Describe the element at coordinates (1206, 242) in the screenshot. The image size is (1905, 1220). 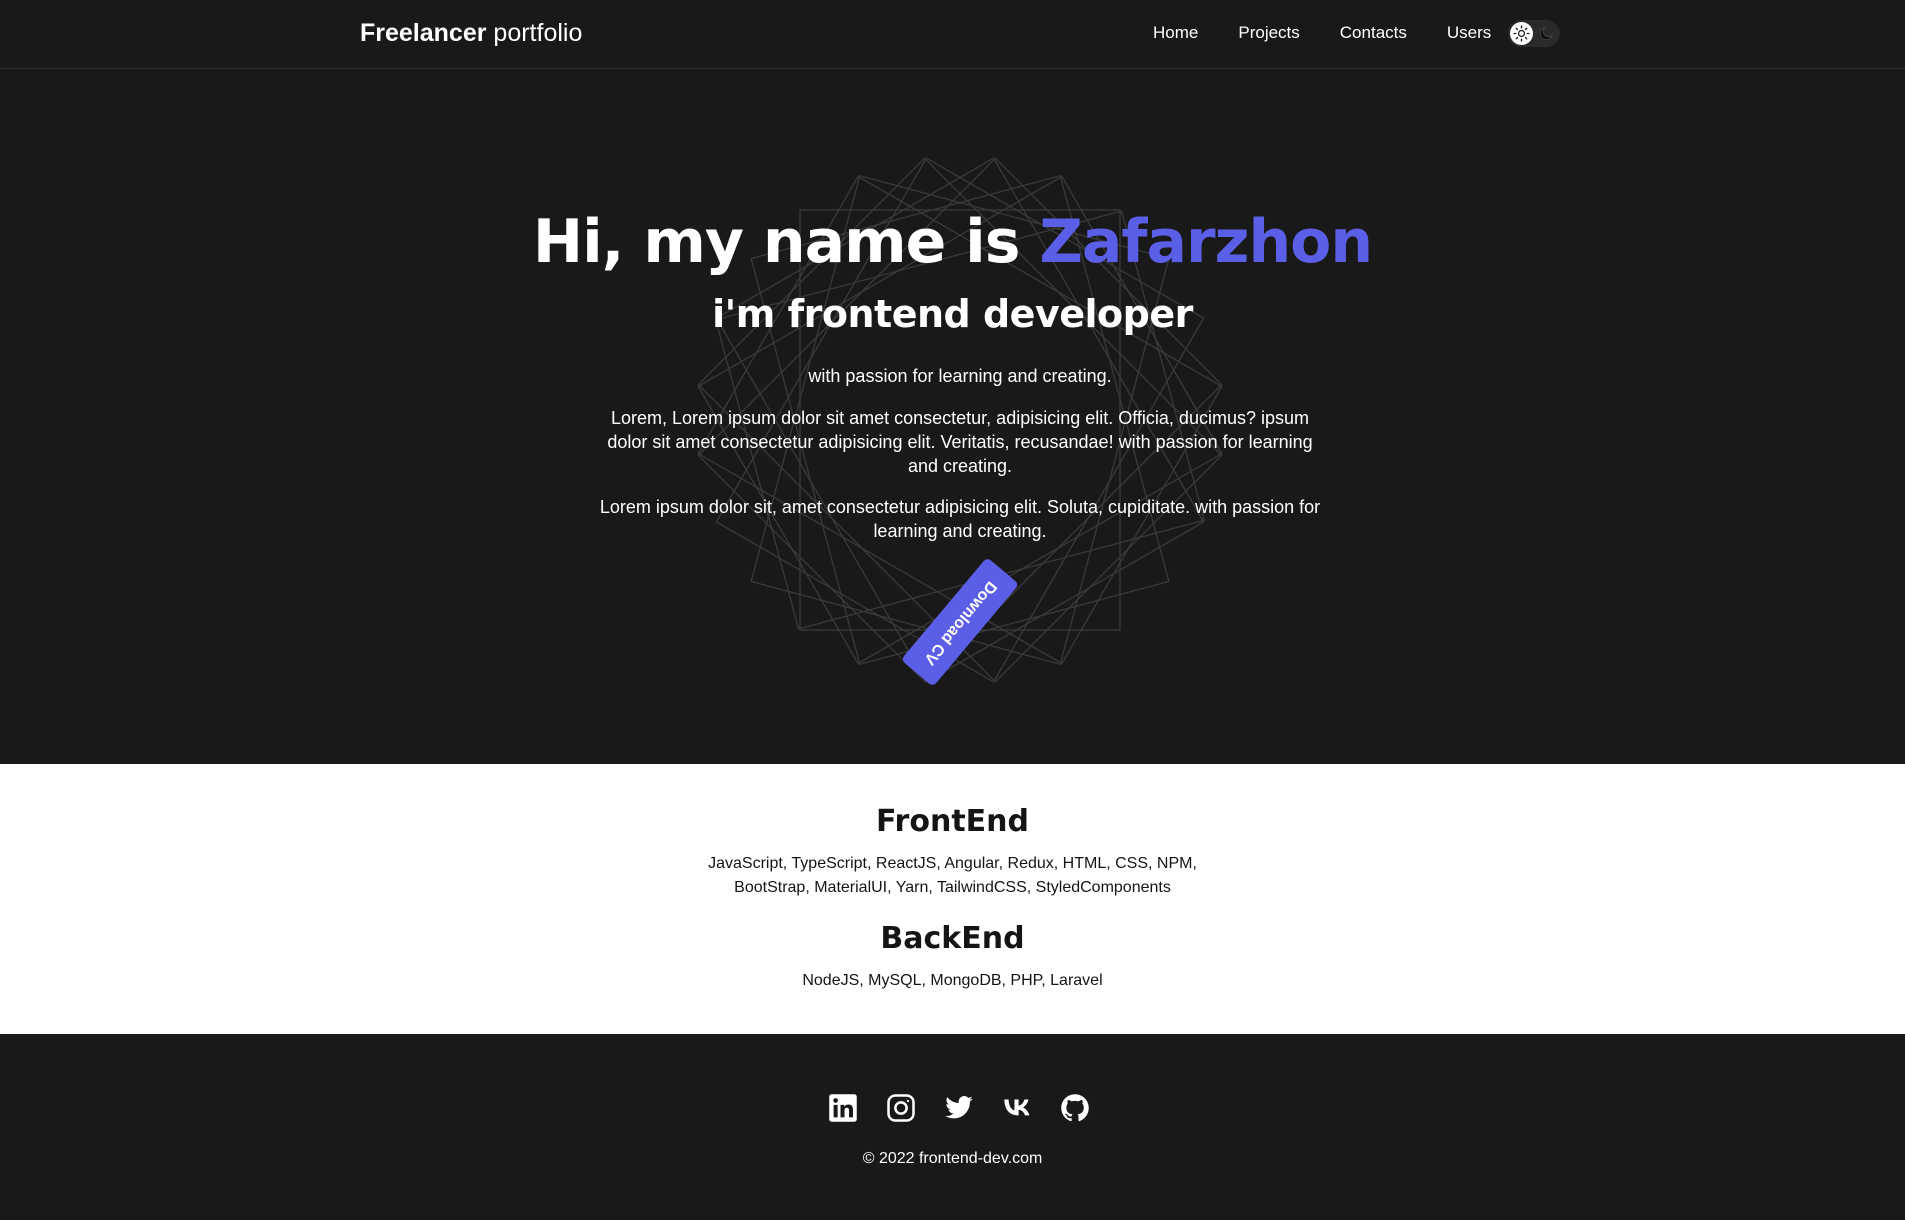
I see `hero-title-name: Zafarzhon` at that location.